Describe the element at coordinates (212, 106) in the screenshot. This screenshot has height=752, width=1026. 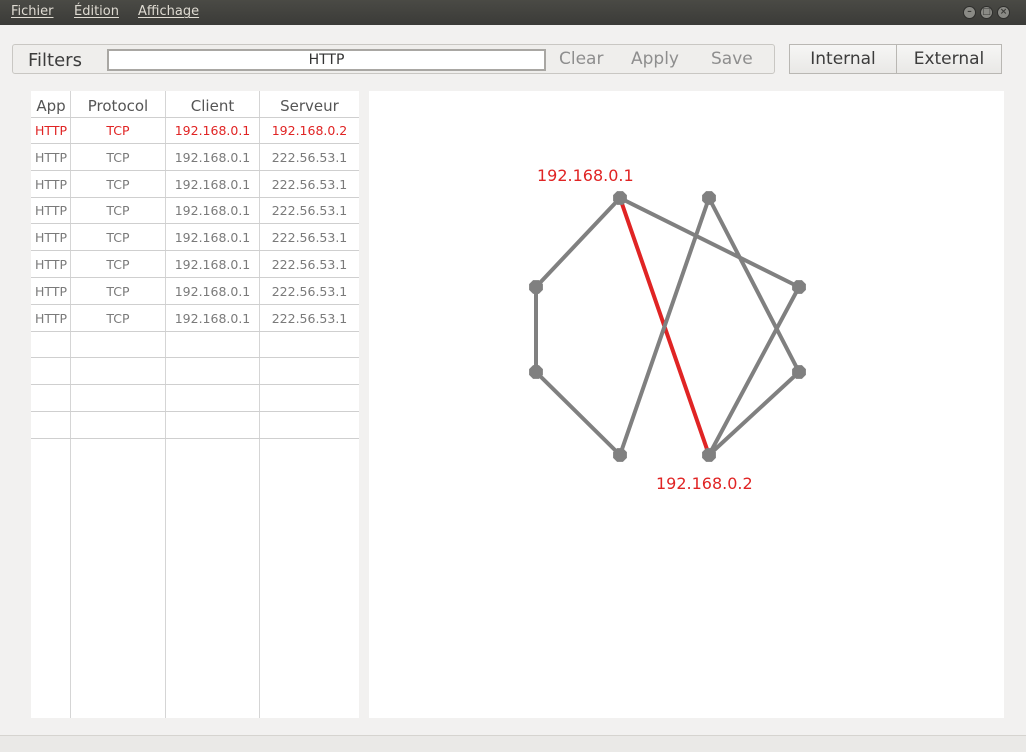
I see `column-header-client: Client` at that location.